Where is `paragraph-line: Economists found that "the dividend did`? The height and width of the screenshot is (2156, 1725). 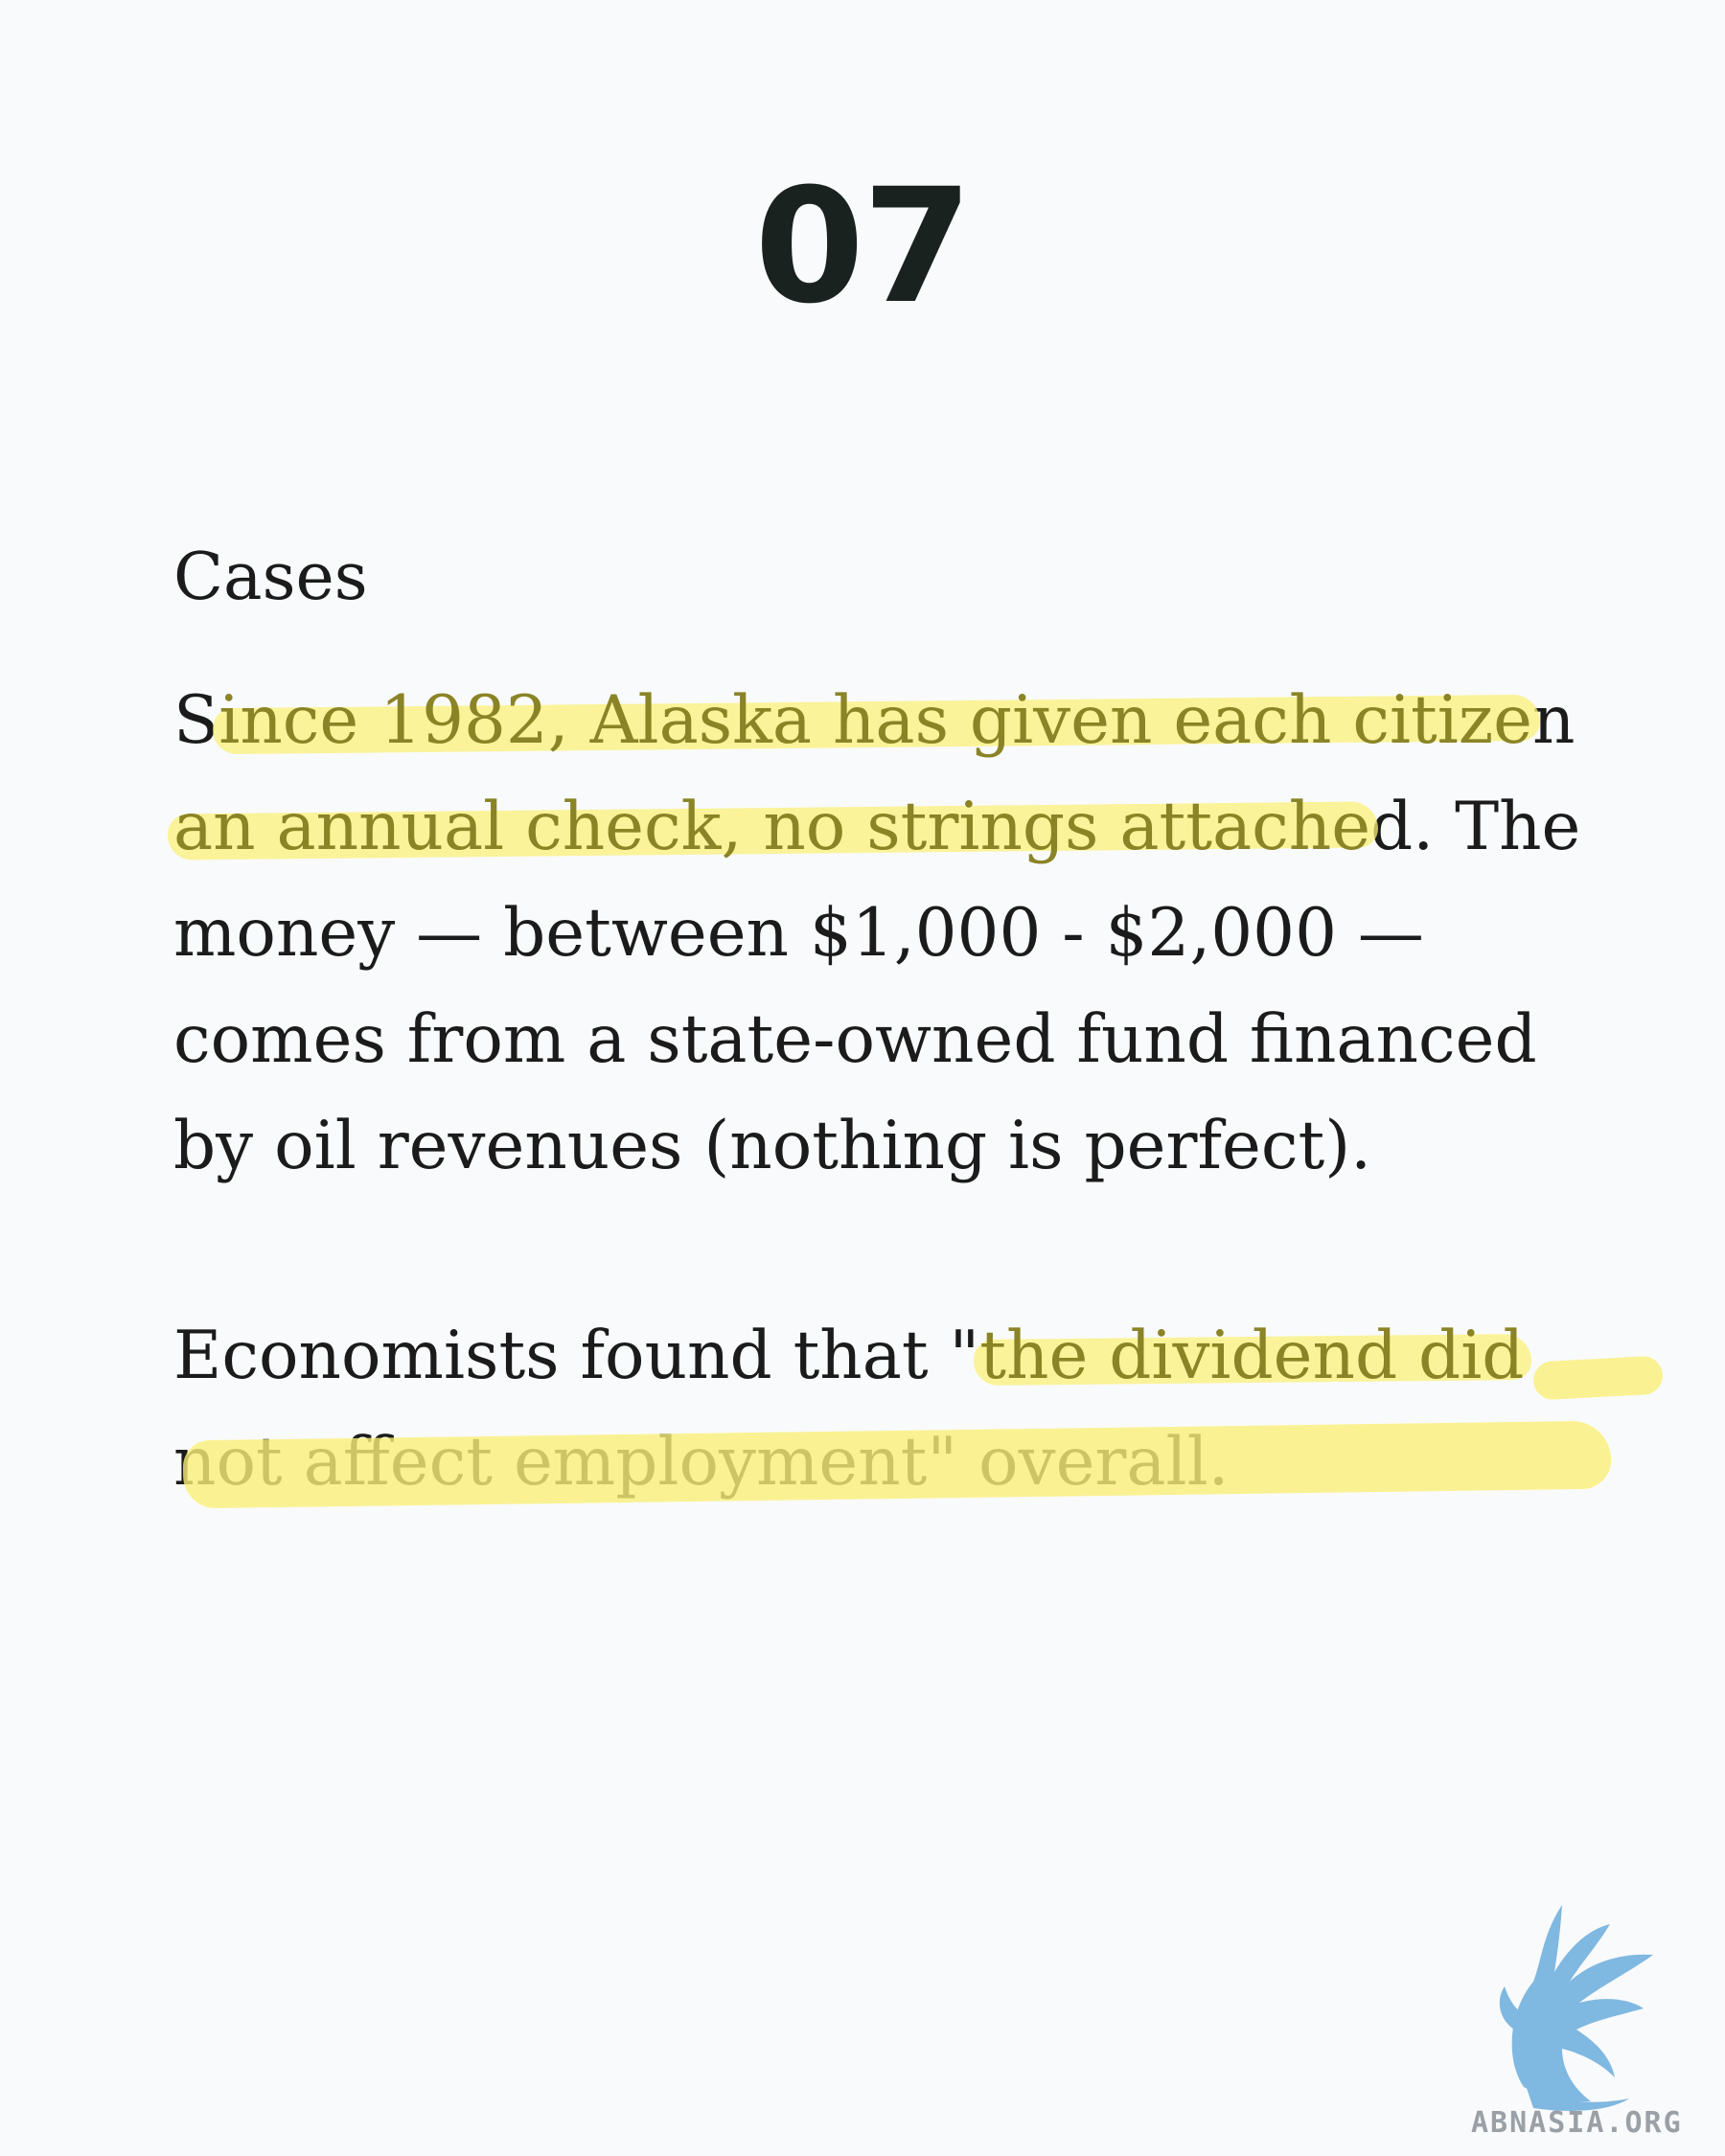 paragraph-line: Economists found that "the dividend did is located at coordinates (892, 1356).